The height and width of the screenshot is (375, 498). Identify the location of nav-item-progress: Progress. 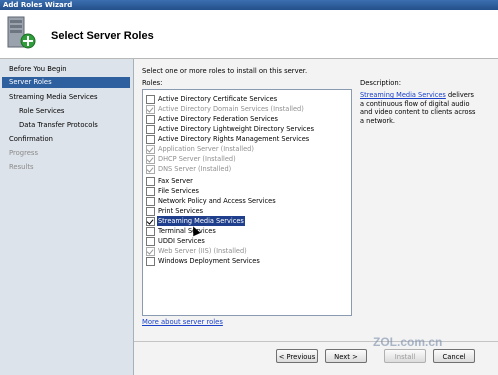
(24, 153).